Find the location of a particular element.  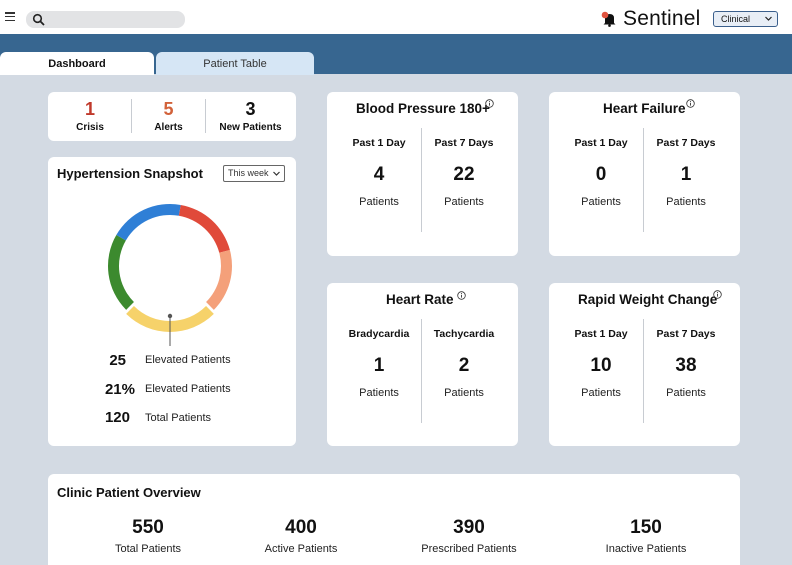

search-input is located at coordinates (105, 19).